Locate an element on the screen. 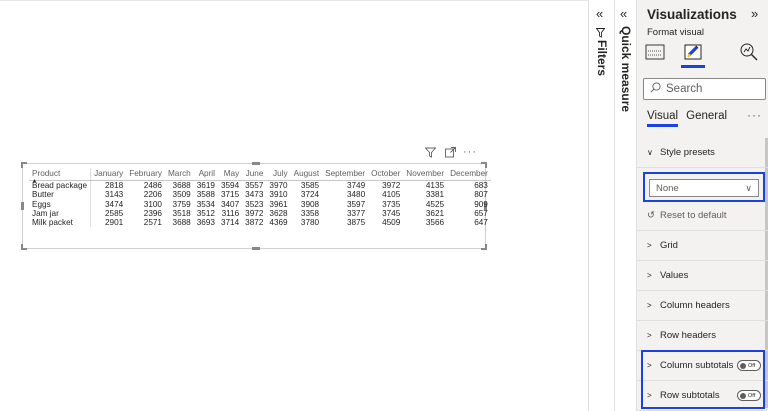 Image resolution: width=768 pixels, height=411 pixels. value-cell: 3961 is located at coordinates (278, 204).